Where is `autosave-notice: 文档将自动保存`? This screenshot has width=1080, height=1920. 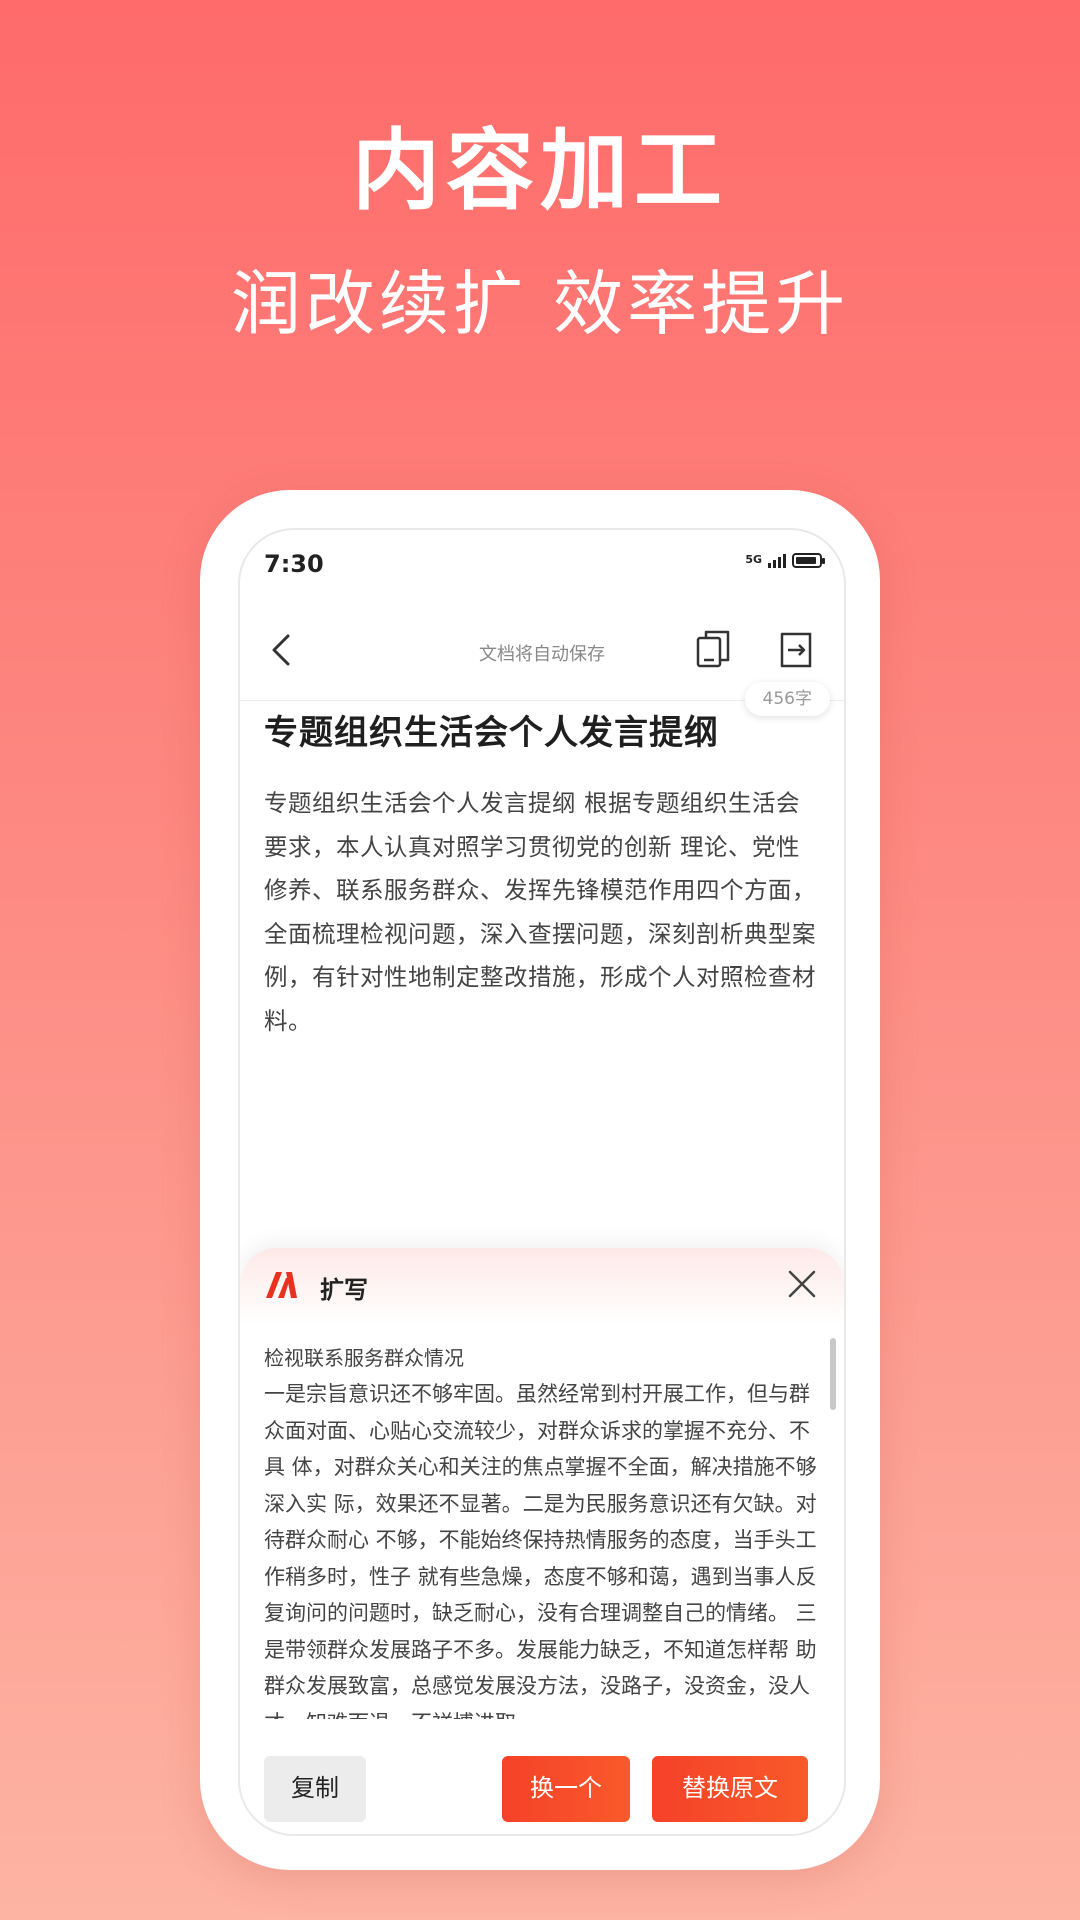 autosave-notice: 文档将自动保存 is located at coordinates (542, 654).